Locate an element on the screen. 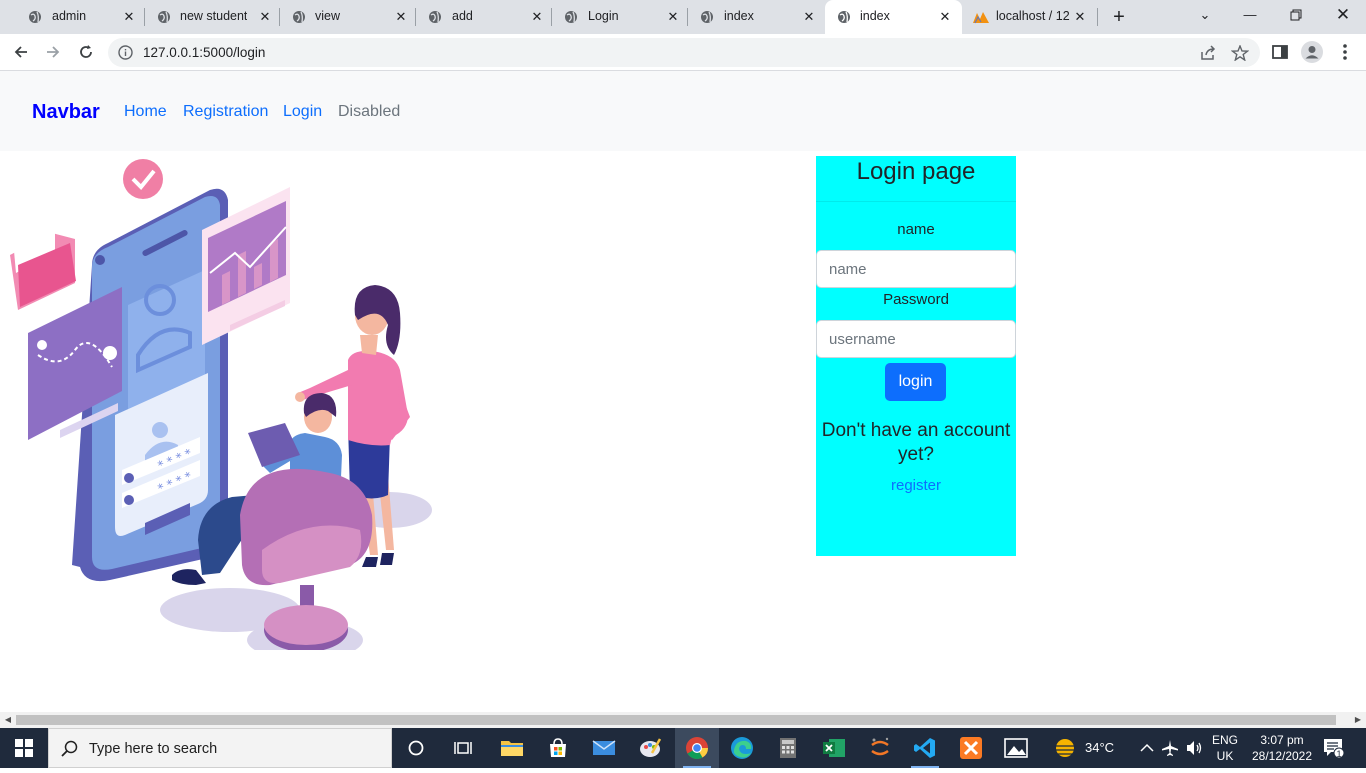 This screenshot has width=1366, height=773. back-arrow-icon is located at coordinates (20, 52).